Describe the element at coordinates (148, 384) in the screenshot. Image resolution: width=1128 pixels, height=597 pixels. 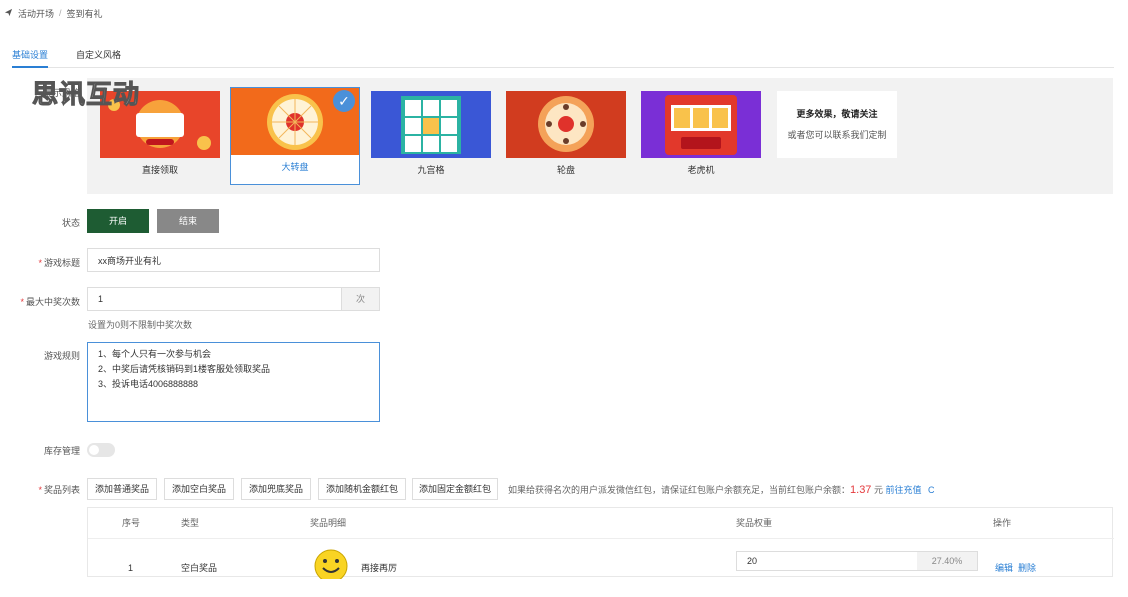
I see `rules-line: 3、投诉电话4006888888` at that location.